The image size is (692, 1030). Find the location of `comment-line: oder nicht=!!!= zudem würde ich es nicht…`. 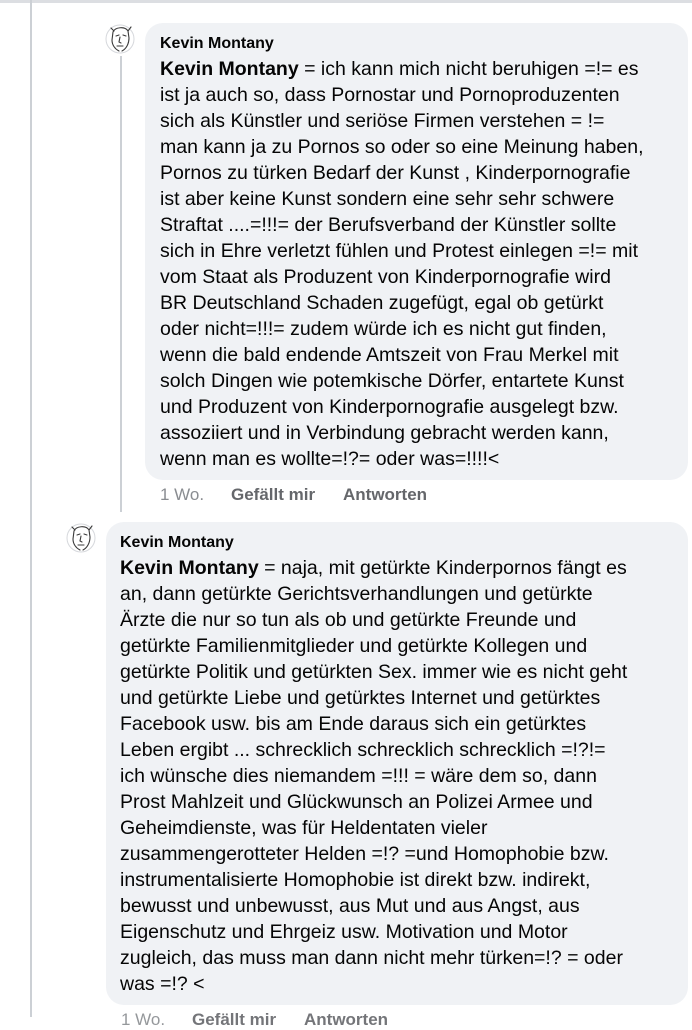

comment-line: oder nicht=!!!= zudem würde ich es nicht… is located at coordinates (383, 329).